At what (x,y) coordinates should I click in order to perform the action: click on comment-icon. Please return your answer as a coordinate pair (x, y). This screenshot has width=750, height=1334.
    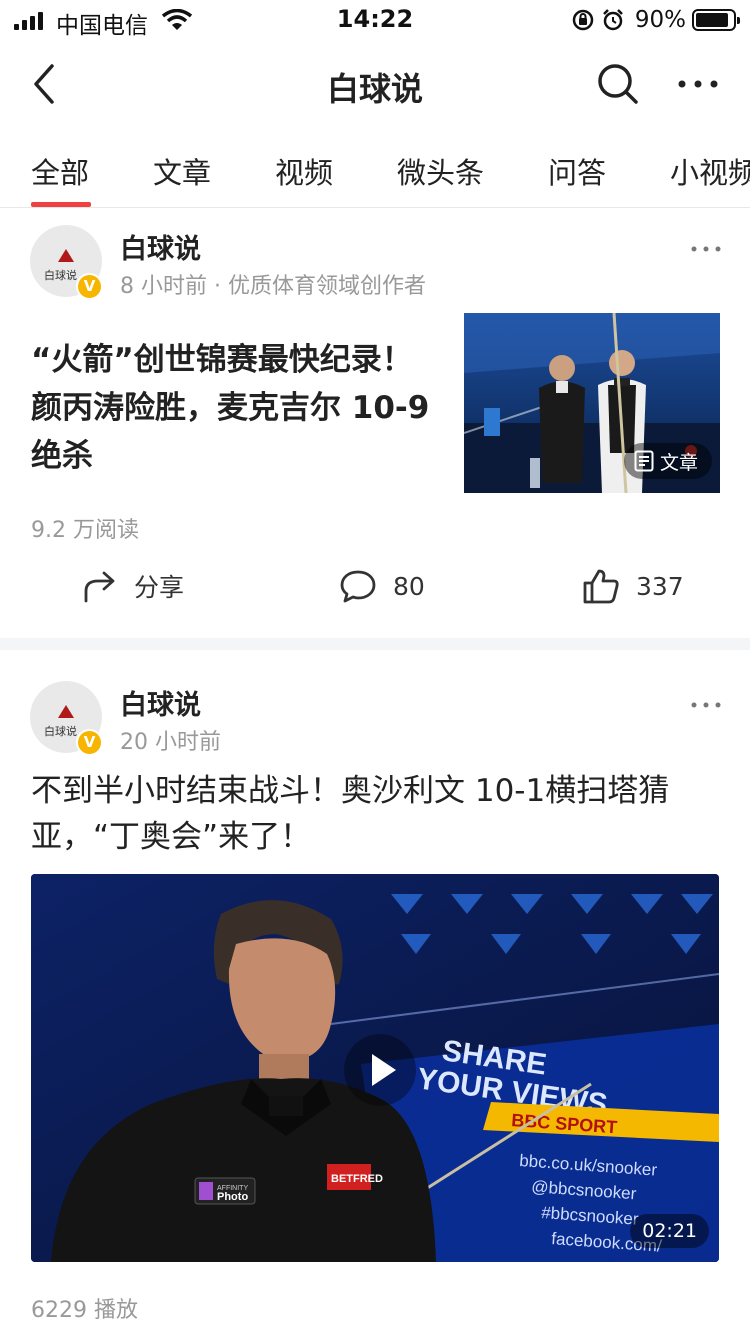
    Looking at the image, I should click on (358, 586).